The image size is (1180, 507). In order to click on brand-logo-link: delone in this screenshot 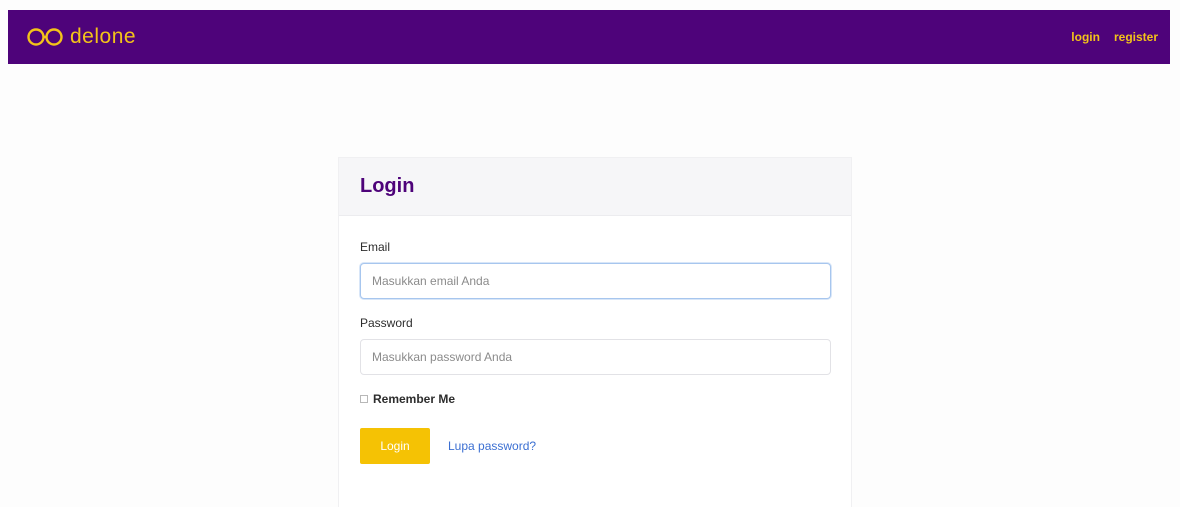, I will do `click(81, 37)`.